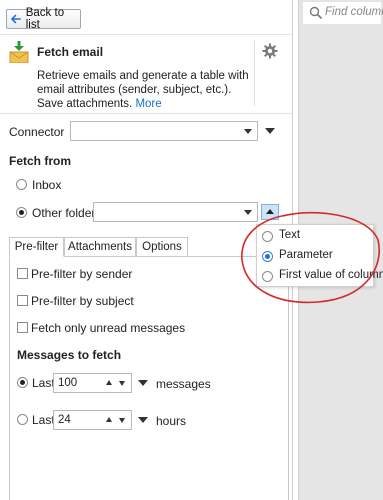  What do you see at coordinates (289, 235) in the screenshot?
I see `option-text-label: Text` at bounding box center [289, 235].